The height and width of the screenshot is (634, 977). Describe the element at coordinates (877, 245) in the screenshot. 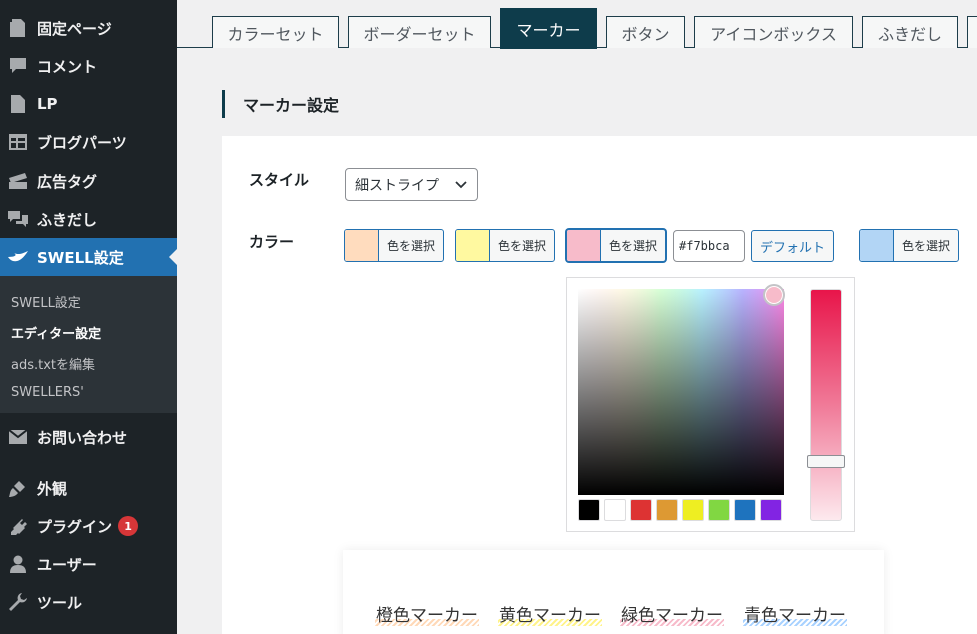

I see `color-swatch-blue` at that location.